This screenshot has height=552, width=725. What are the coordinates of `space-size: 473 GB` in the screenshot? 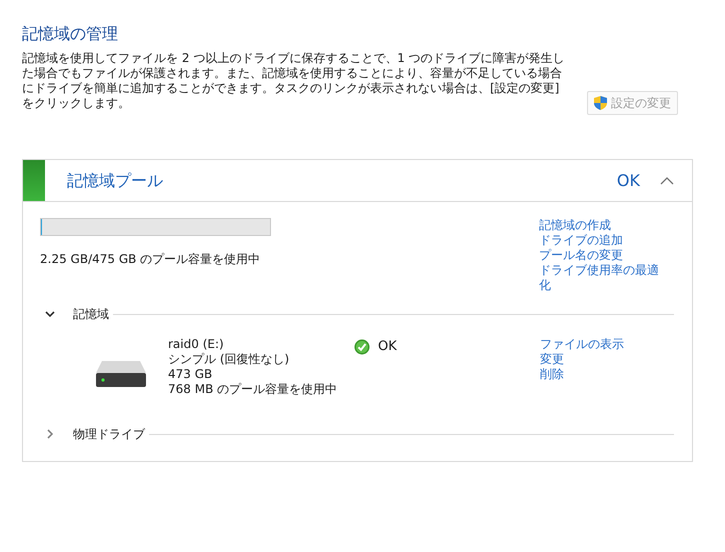 It's located at (191, 374).